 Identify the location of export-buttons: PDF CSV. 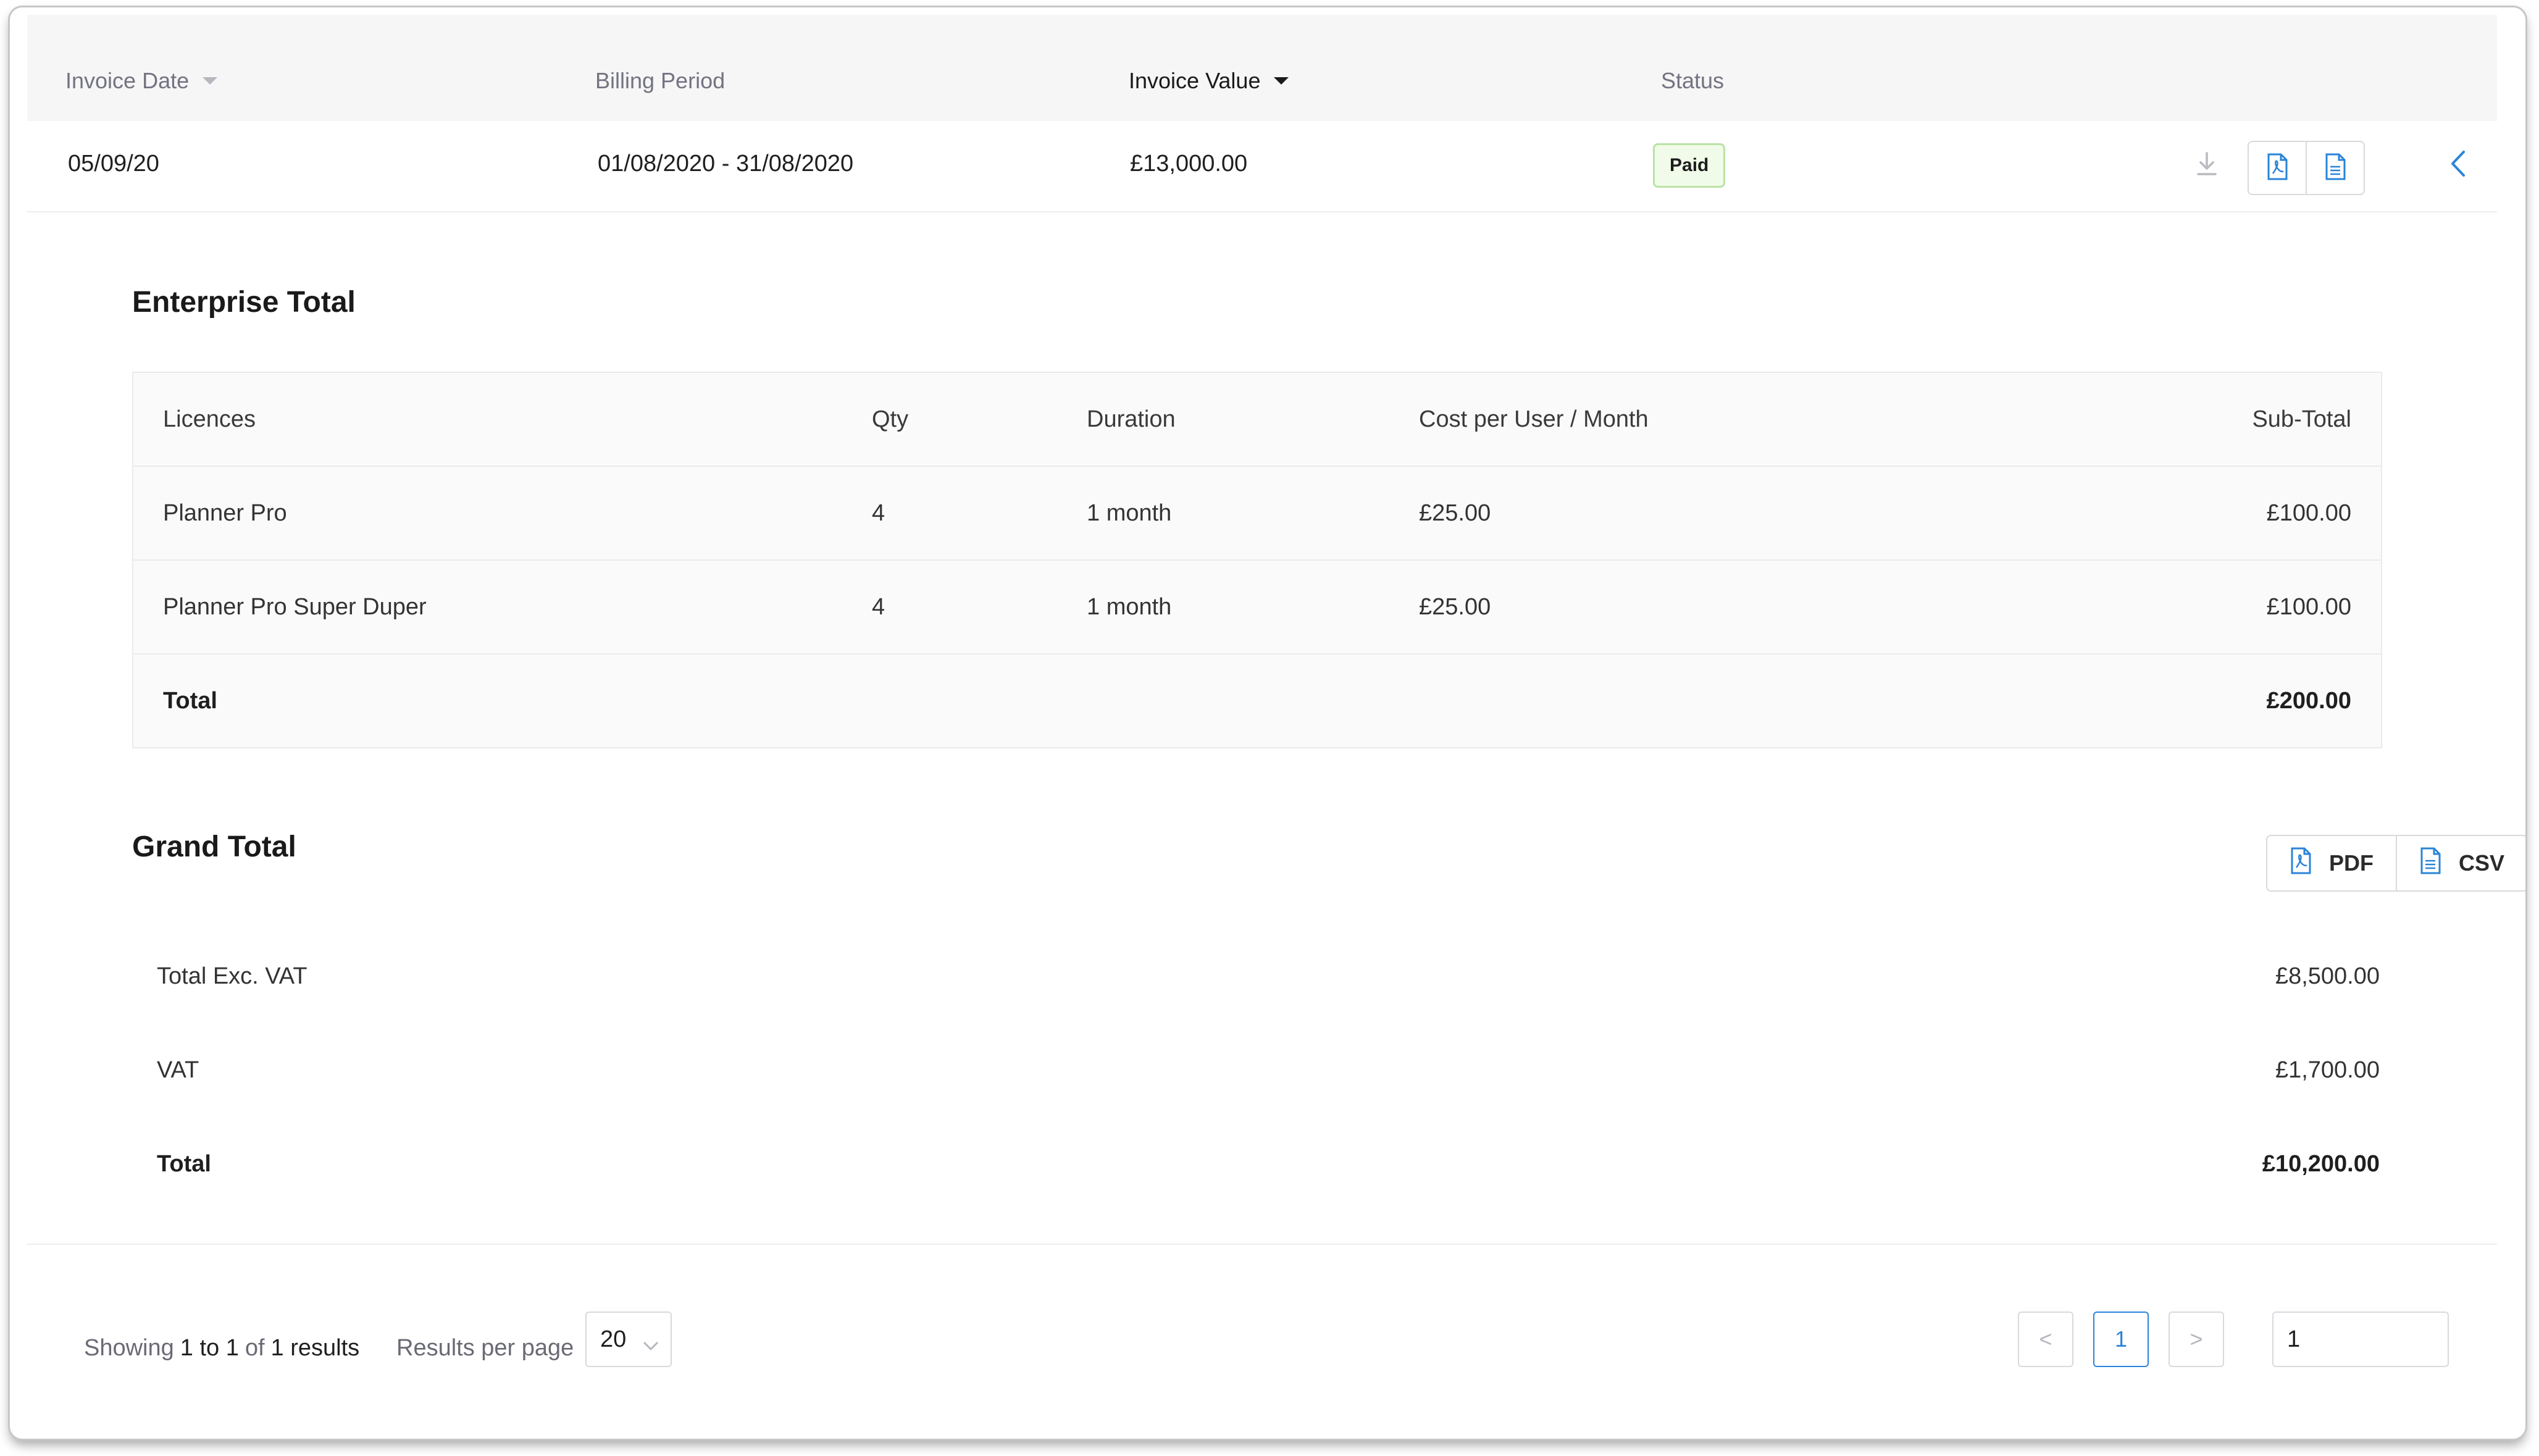
(2395, 863).